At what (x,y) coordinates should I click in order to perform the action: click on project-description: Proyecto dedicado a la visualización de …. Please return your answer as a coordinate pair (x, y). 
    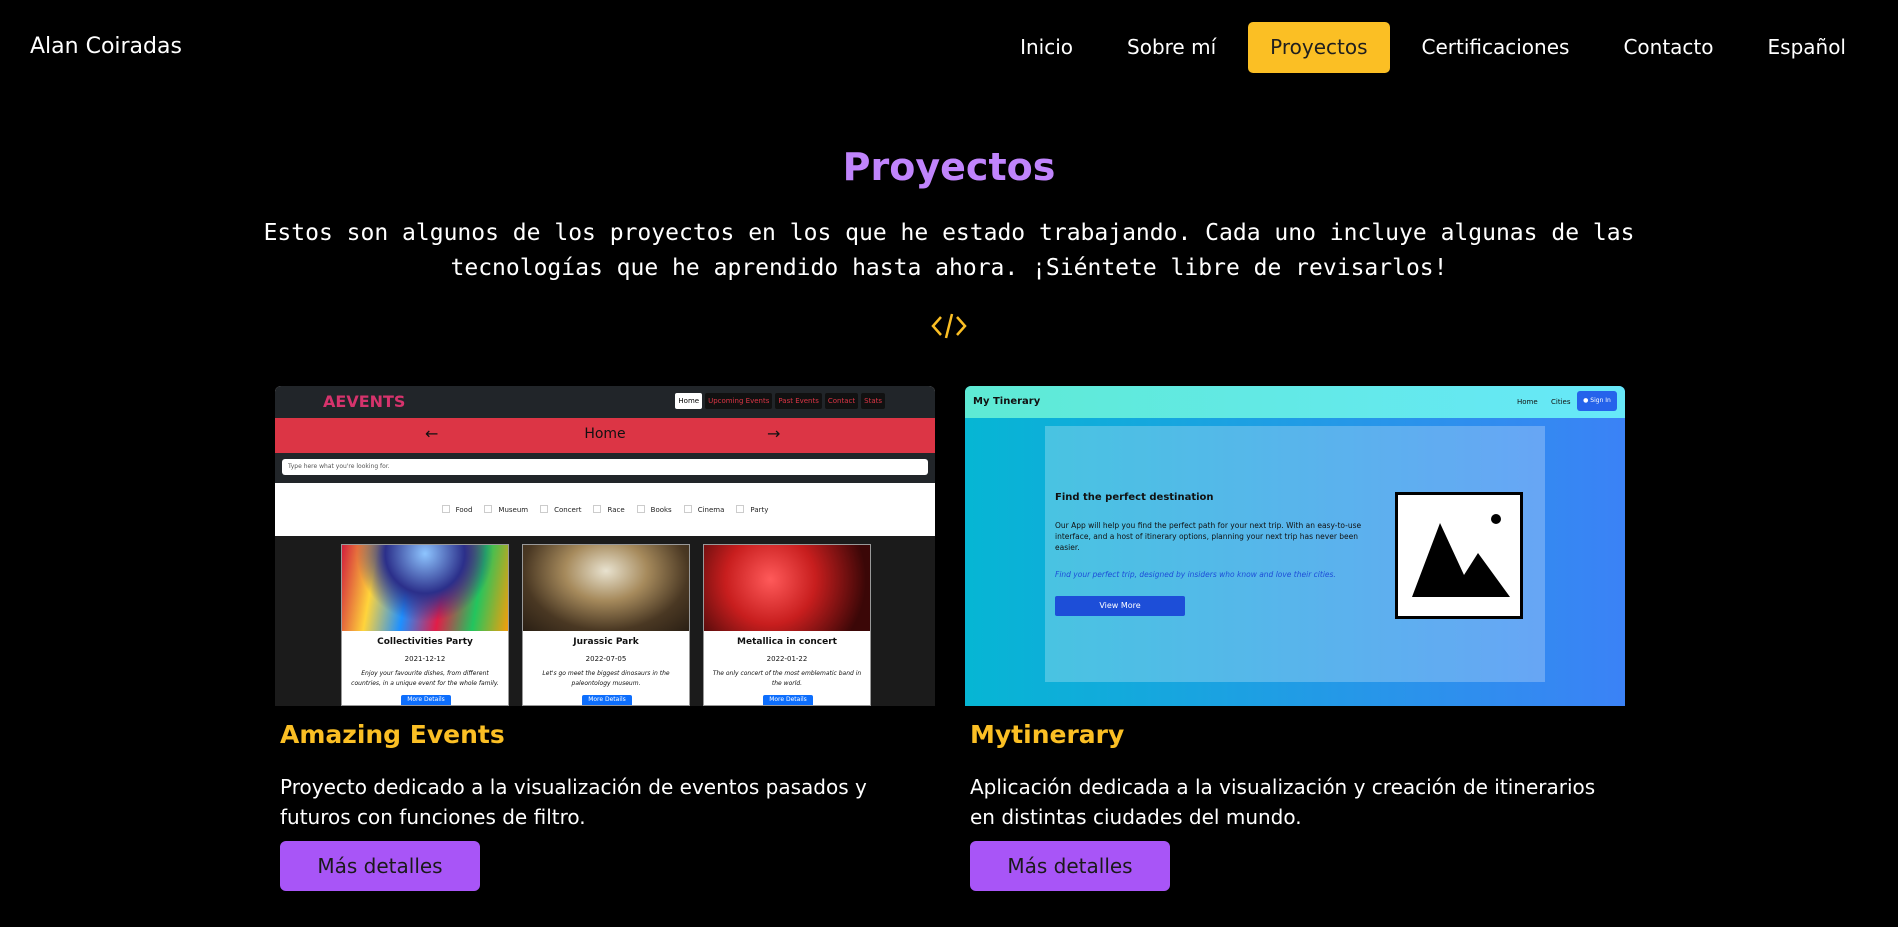
    Looking at the image, I should click on (573, 802).